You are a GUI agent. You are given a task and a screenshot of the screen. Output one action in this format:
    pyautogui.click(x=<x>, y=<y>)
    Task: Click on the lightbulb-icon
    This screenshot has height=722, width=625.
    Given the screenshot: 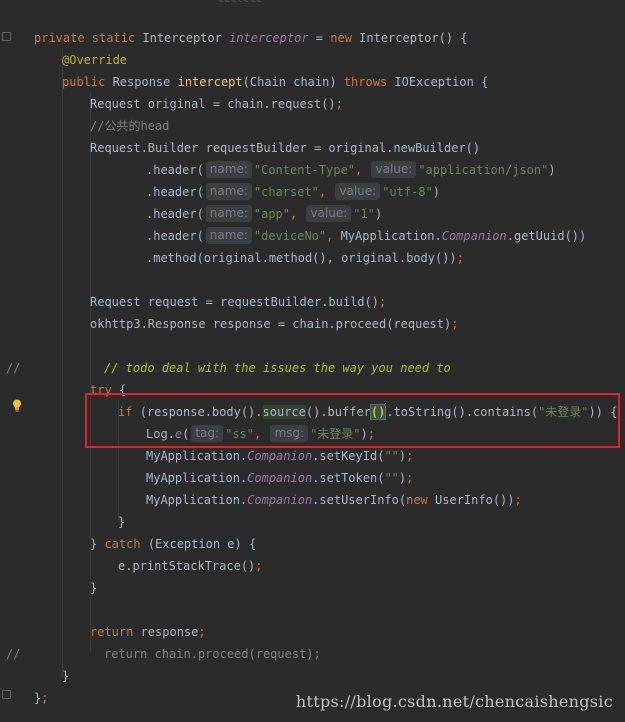 What is the action you would take?
    pyautogui.click(x=17, y=405)
    